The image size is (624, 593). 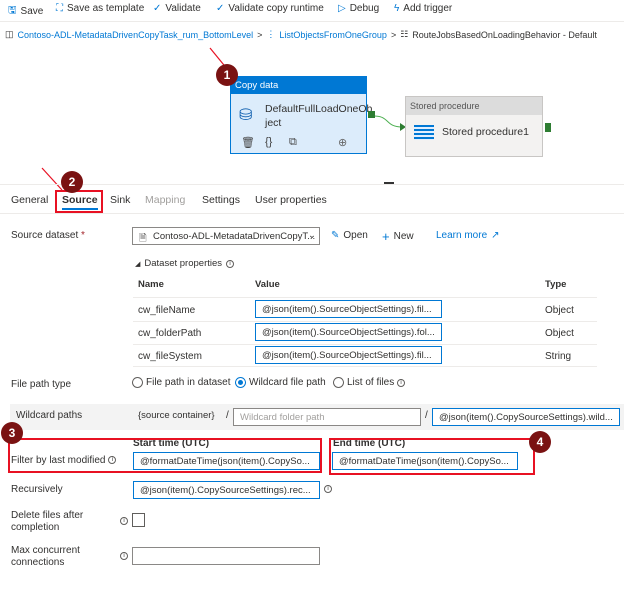 I want to click on radio-list-of-files: List of files i, so click(x=369, y=382).